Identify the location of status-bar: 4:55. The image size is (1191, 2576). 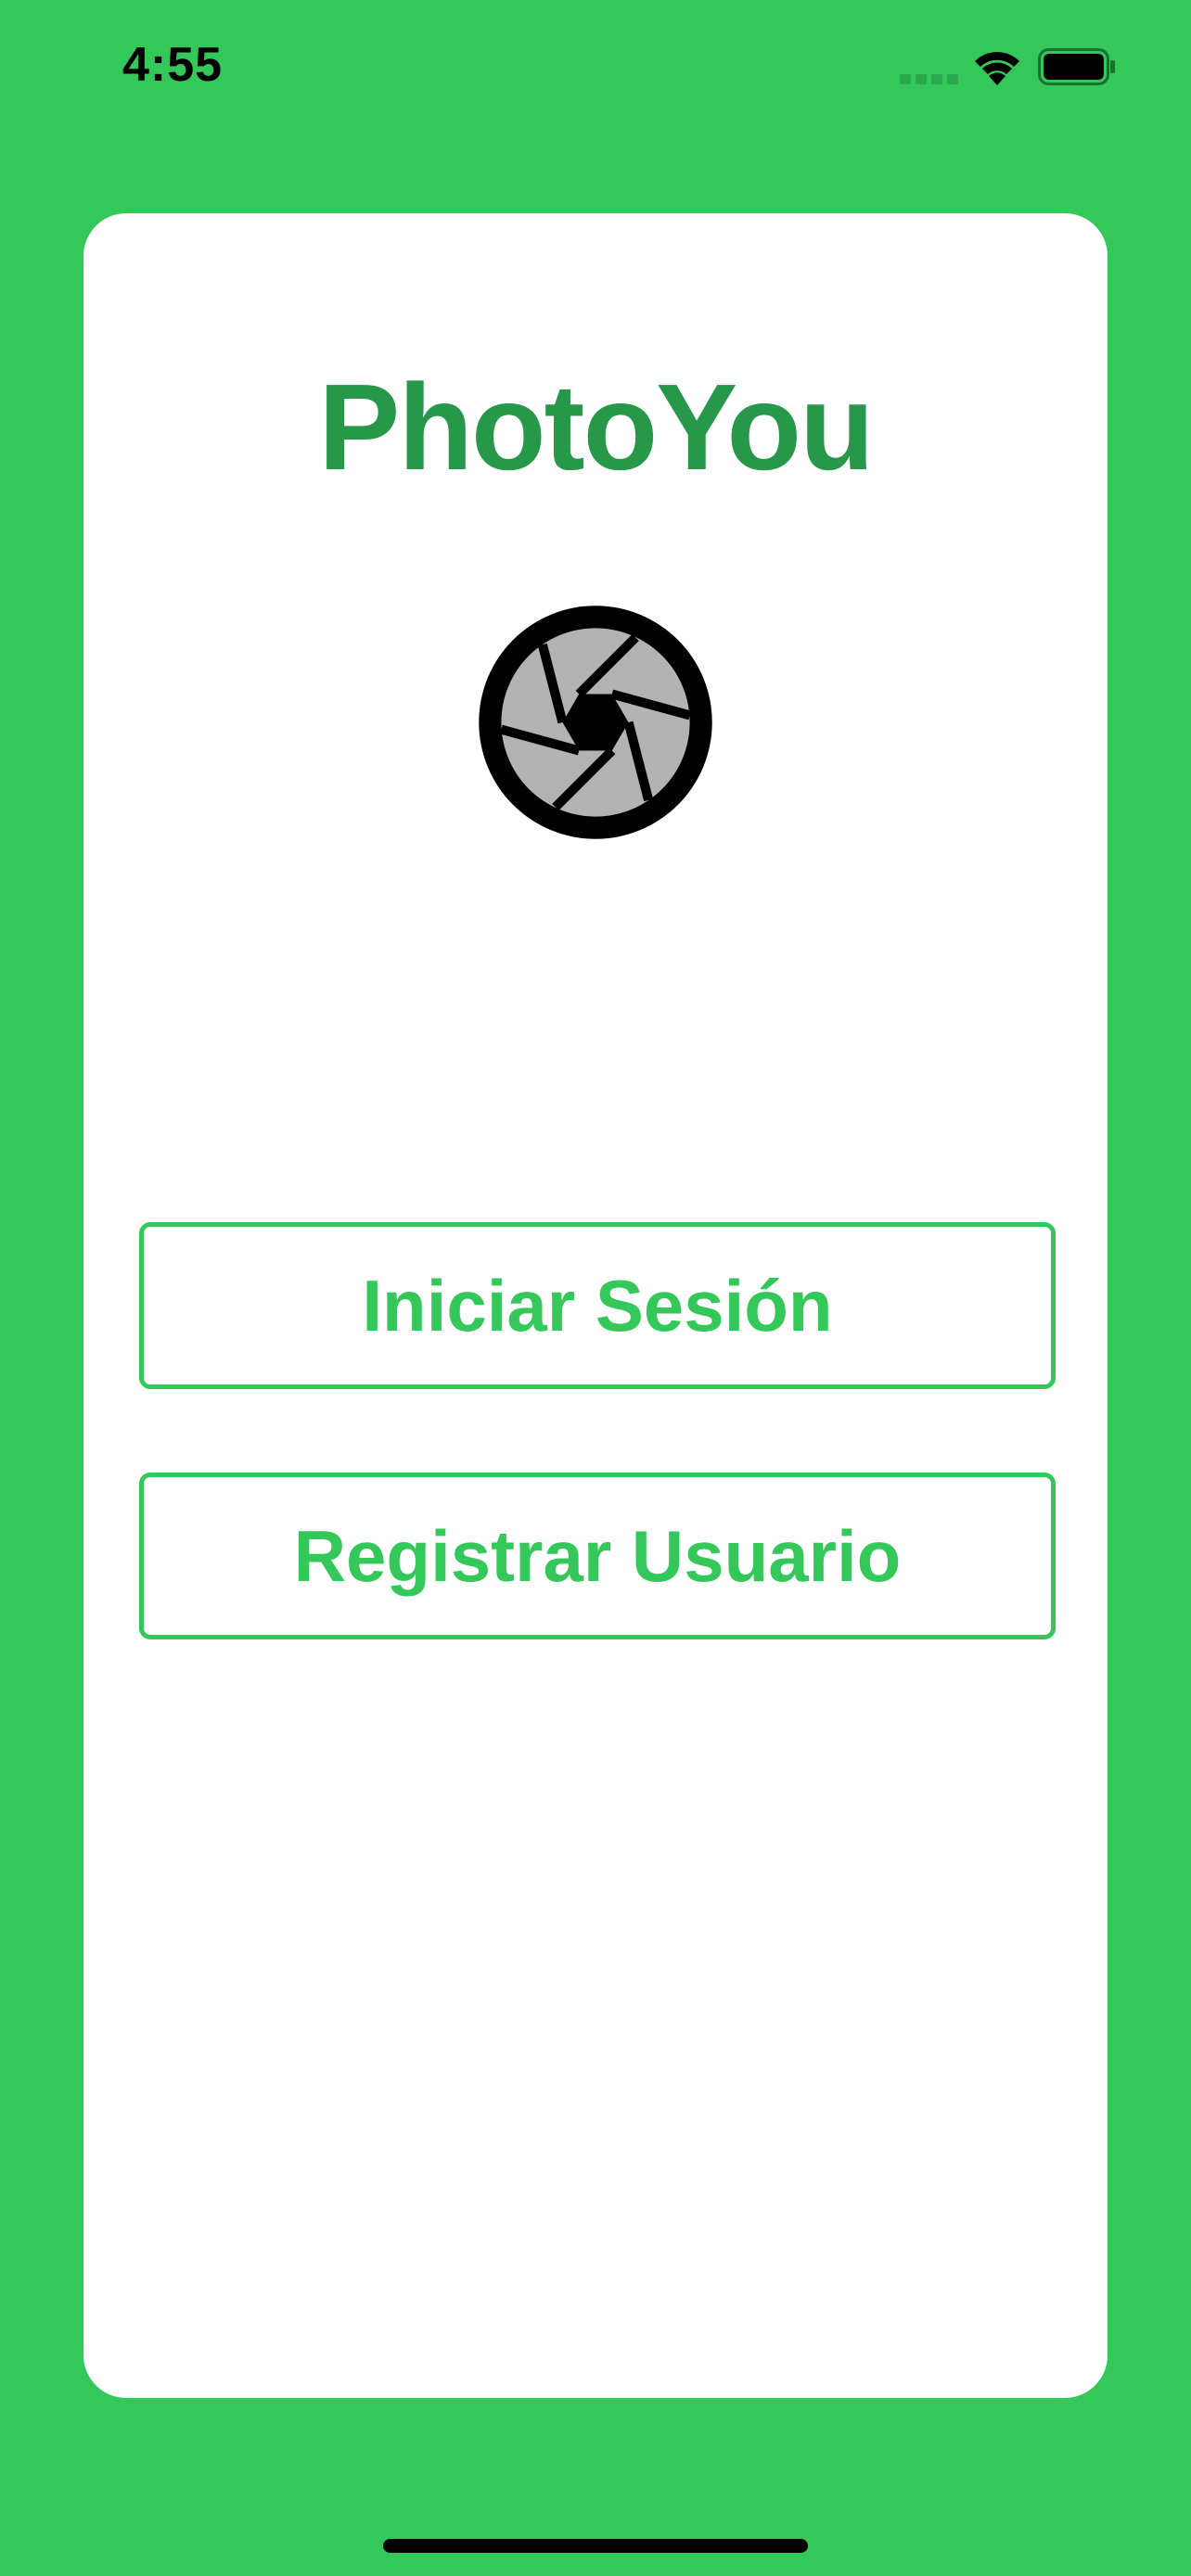
(595, 69).